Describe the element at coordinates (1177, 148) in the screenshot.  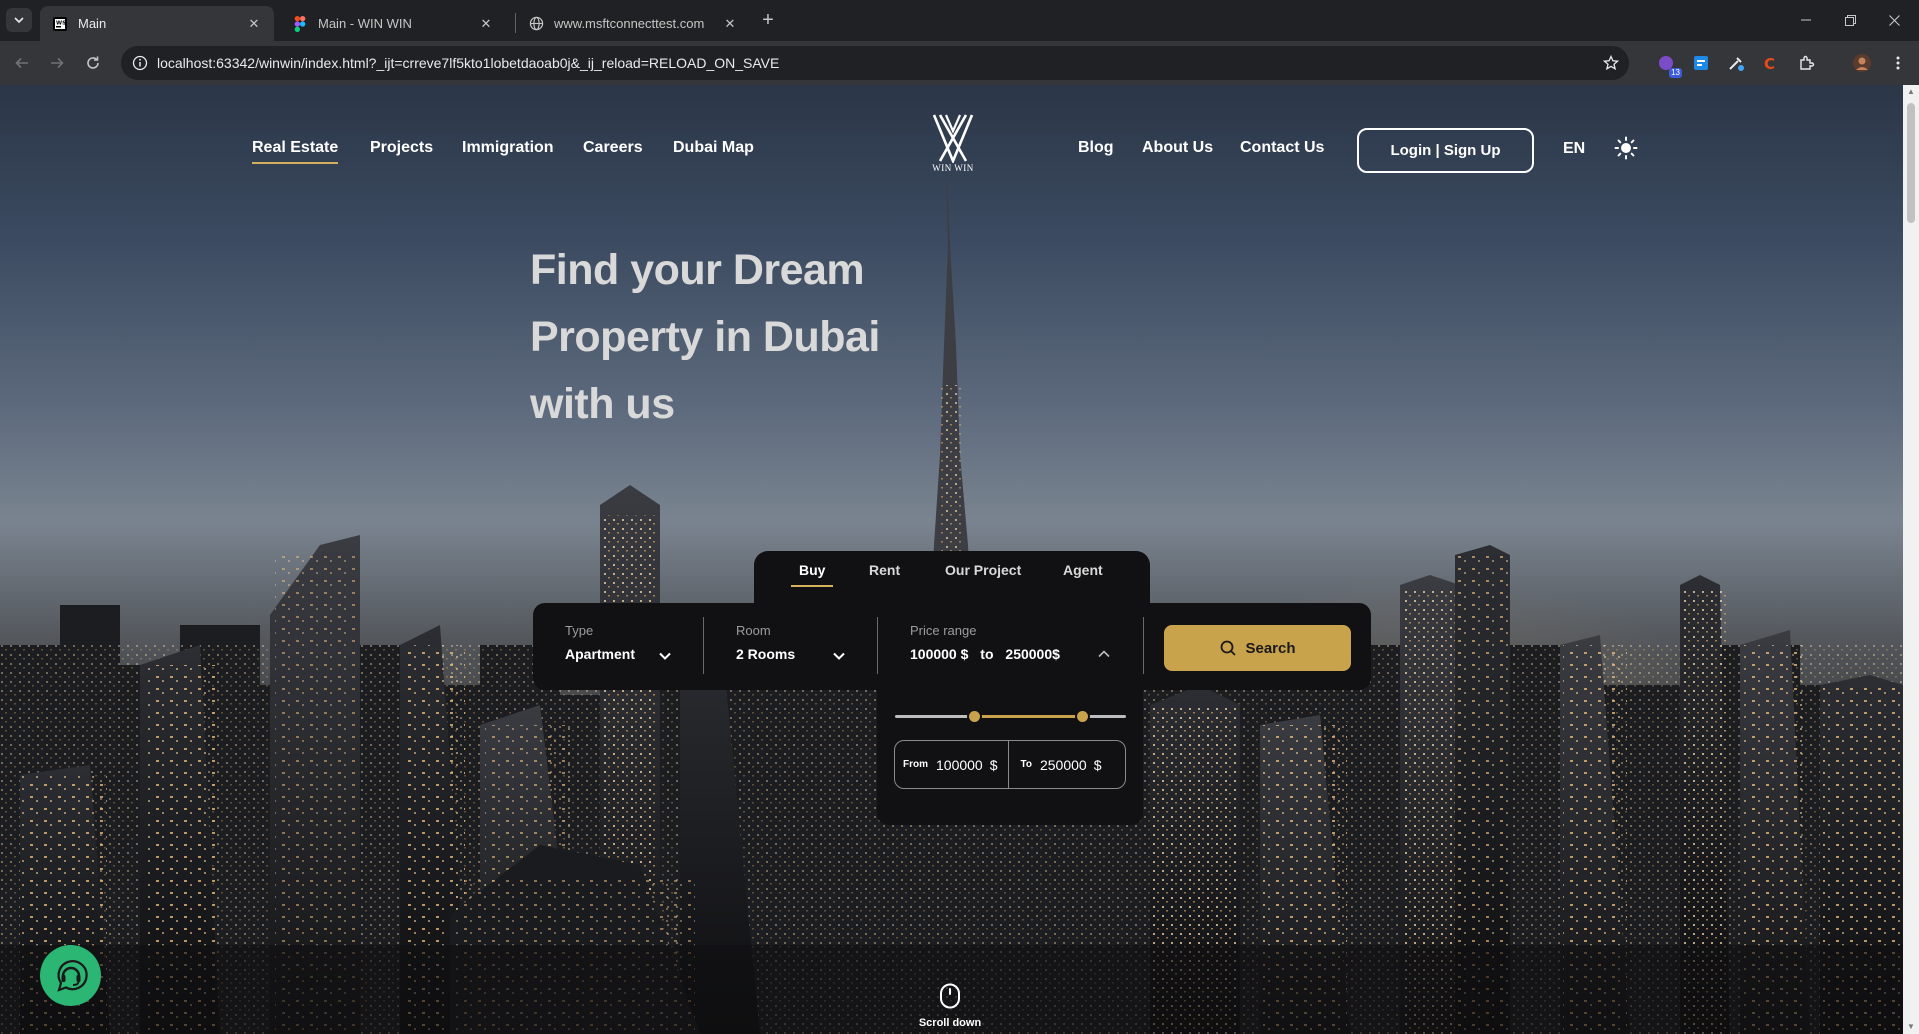
I see `nav-about-us: About Us` at that location.